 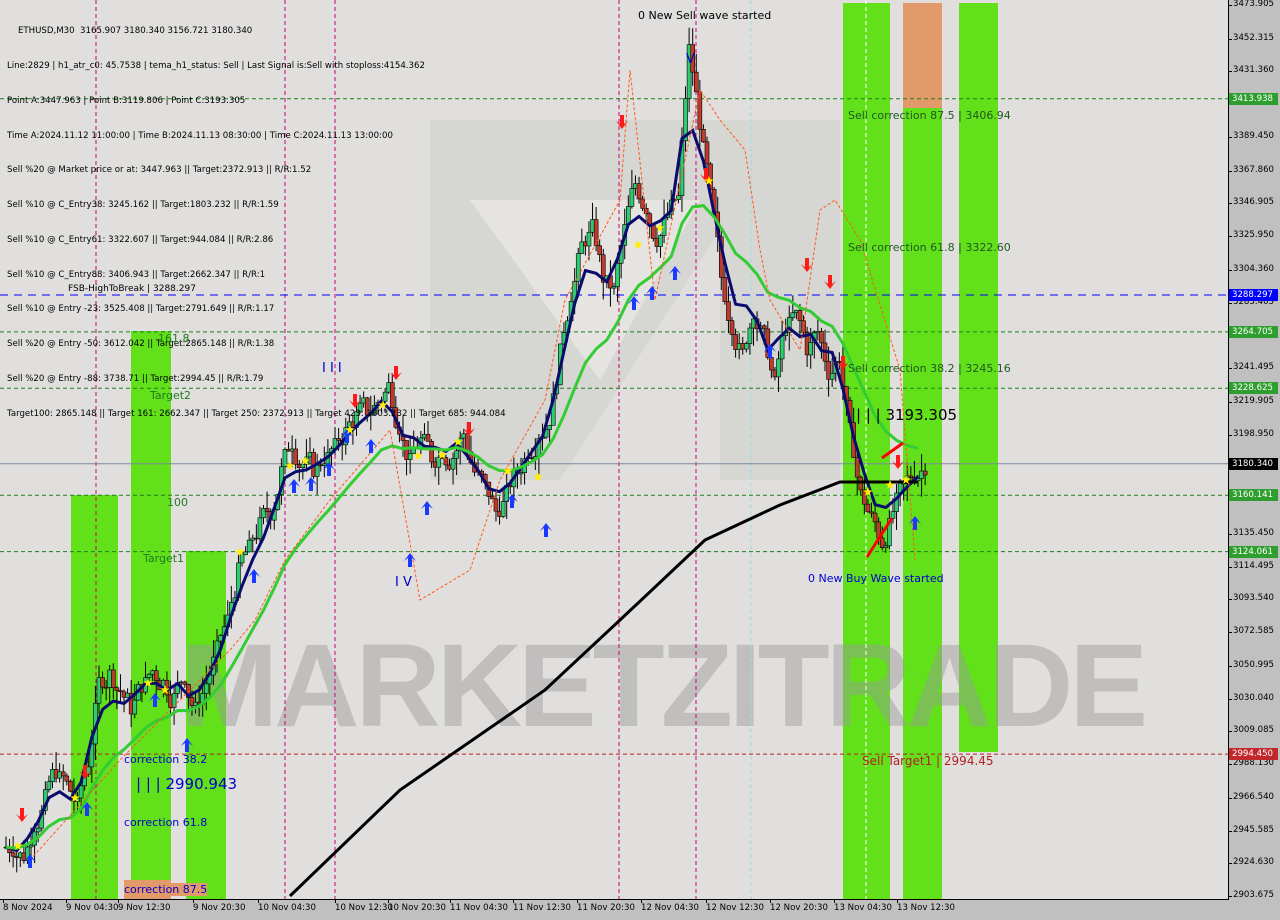 I want to click on time-tick-label: 12 Nov 04:30, so click(x=670, y=906).